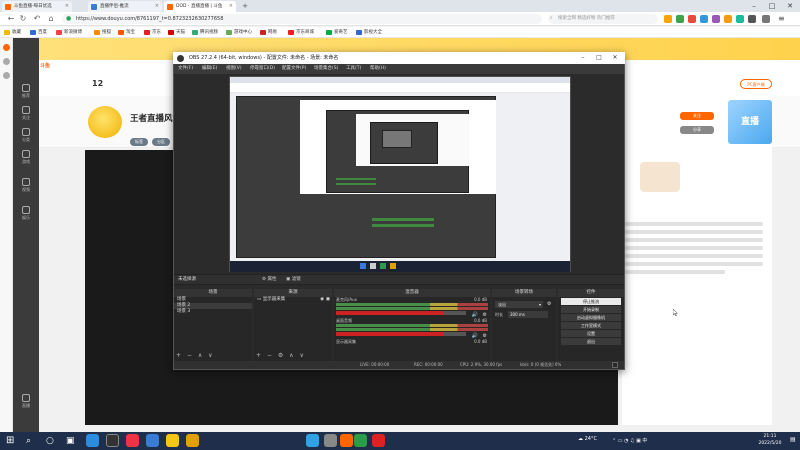 This screenshot has height=450, width=800. What do you see at coordinates (69, 32) in the screenshot?
I see `bookmark-item: 新浪微博` at bounding box center [69, 32].